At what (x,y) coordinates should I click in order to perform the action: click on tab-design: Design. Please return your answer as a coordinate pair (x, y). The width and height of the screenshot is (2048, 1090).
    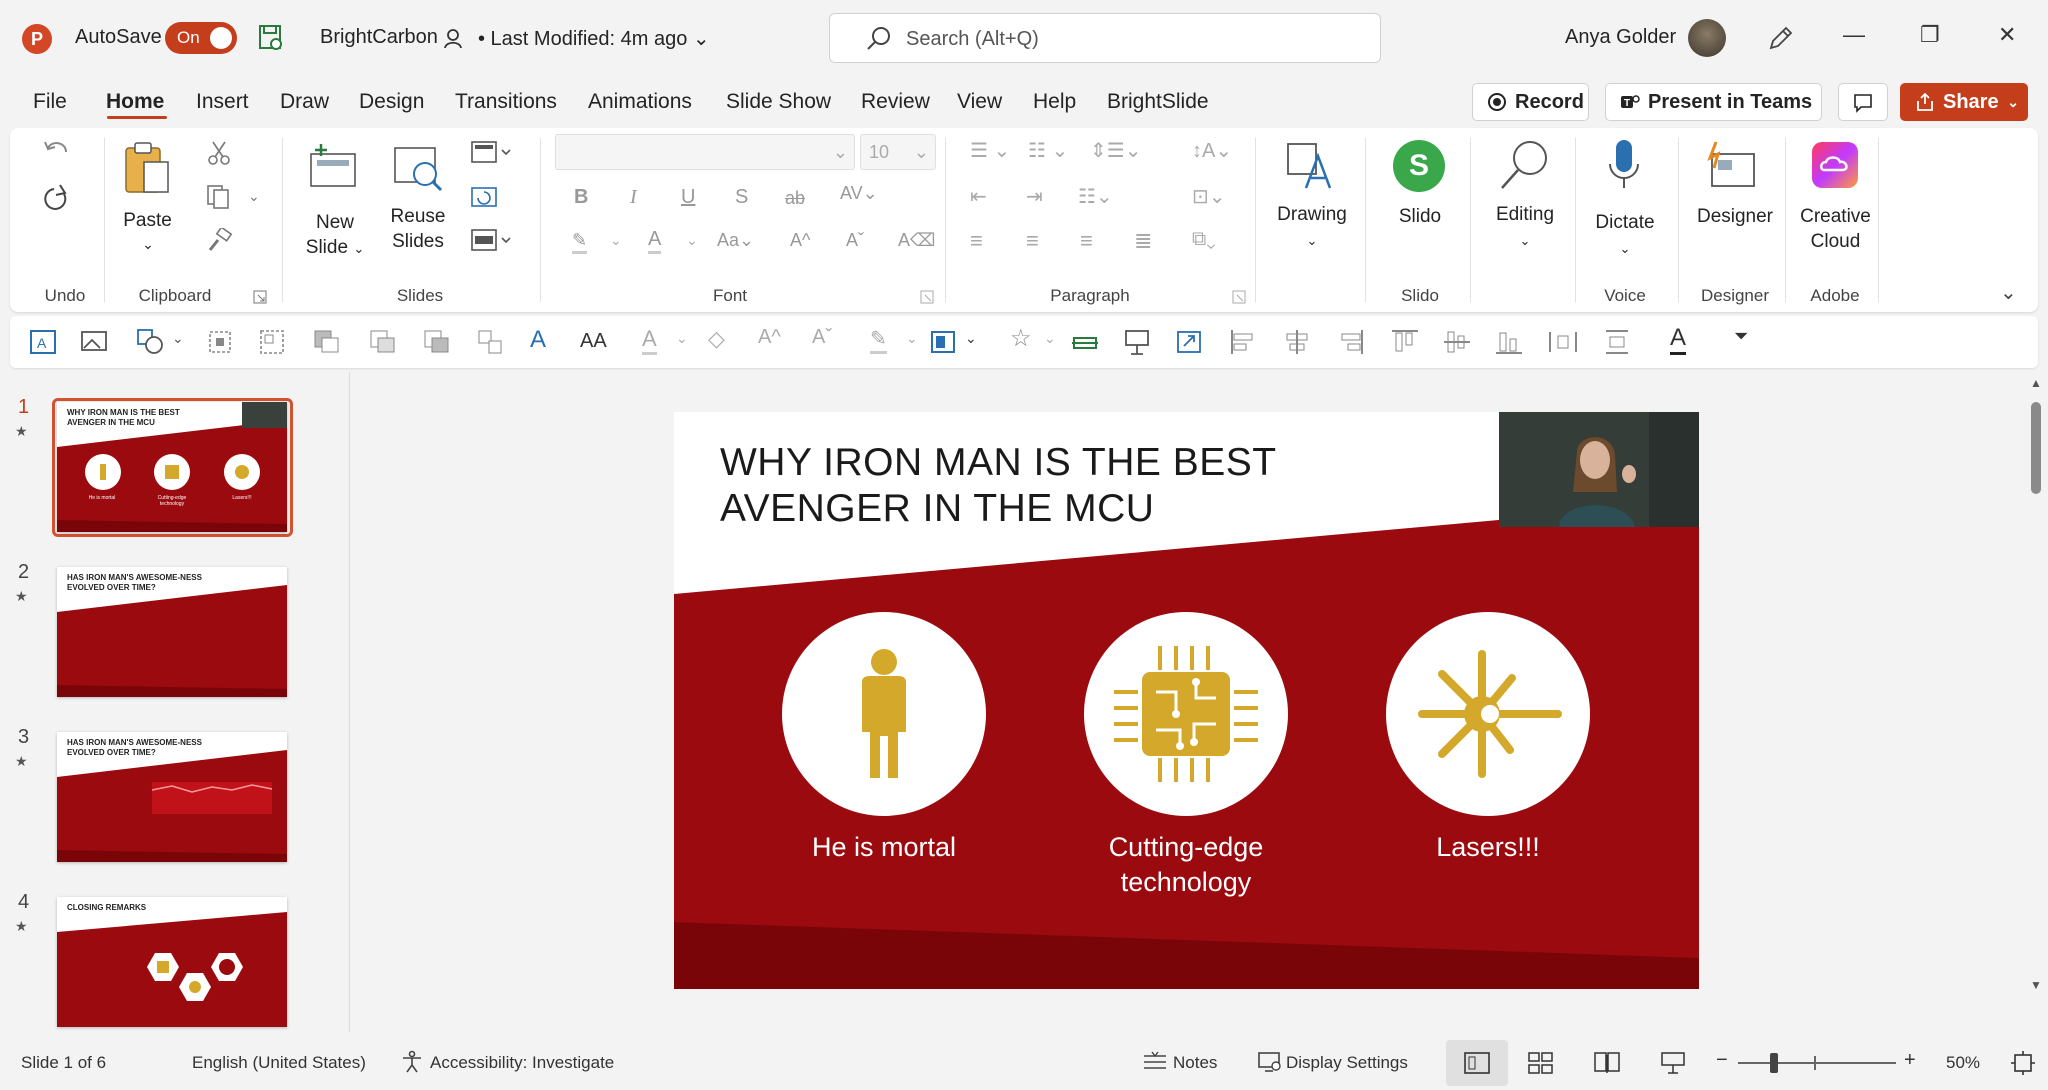
    Looking at the image, I should click on (391, 102).